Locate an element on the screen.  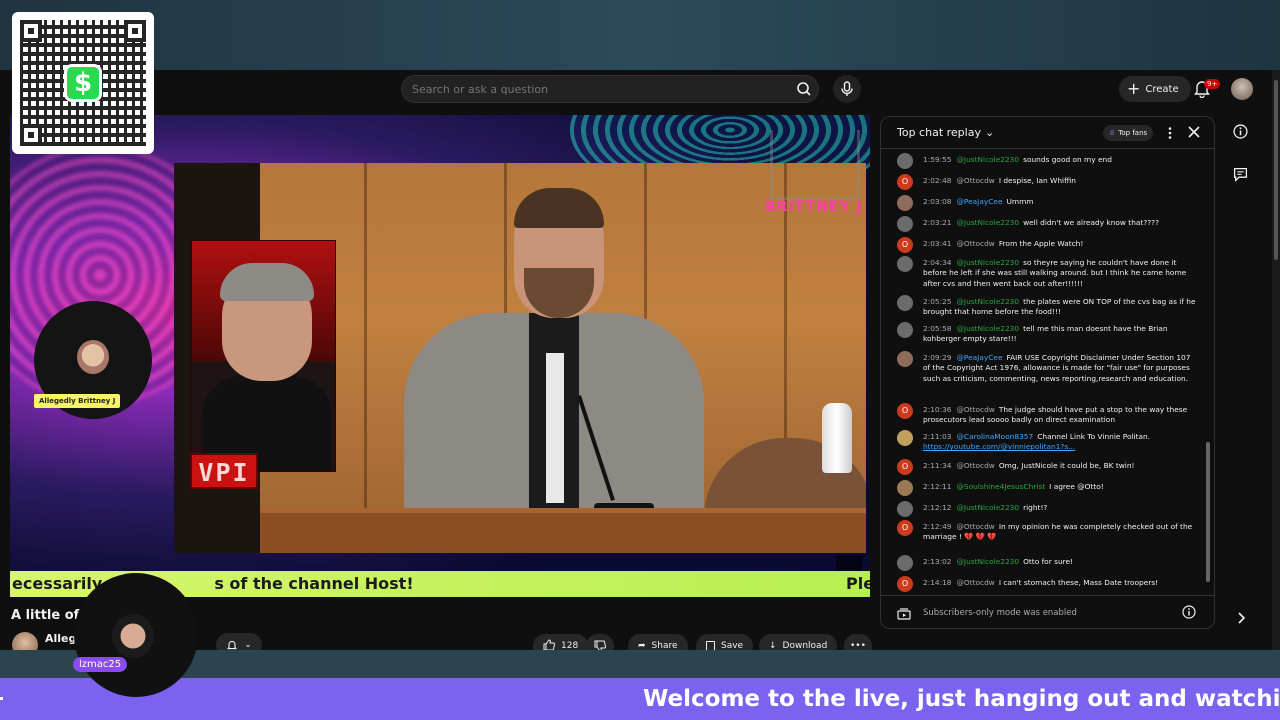
search-button is located at coordinates (804, 89).